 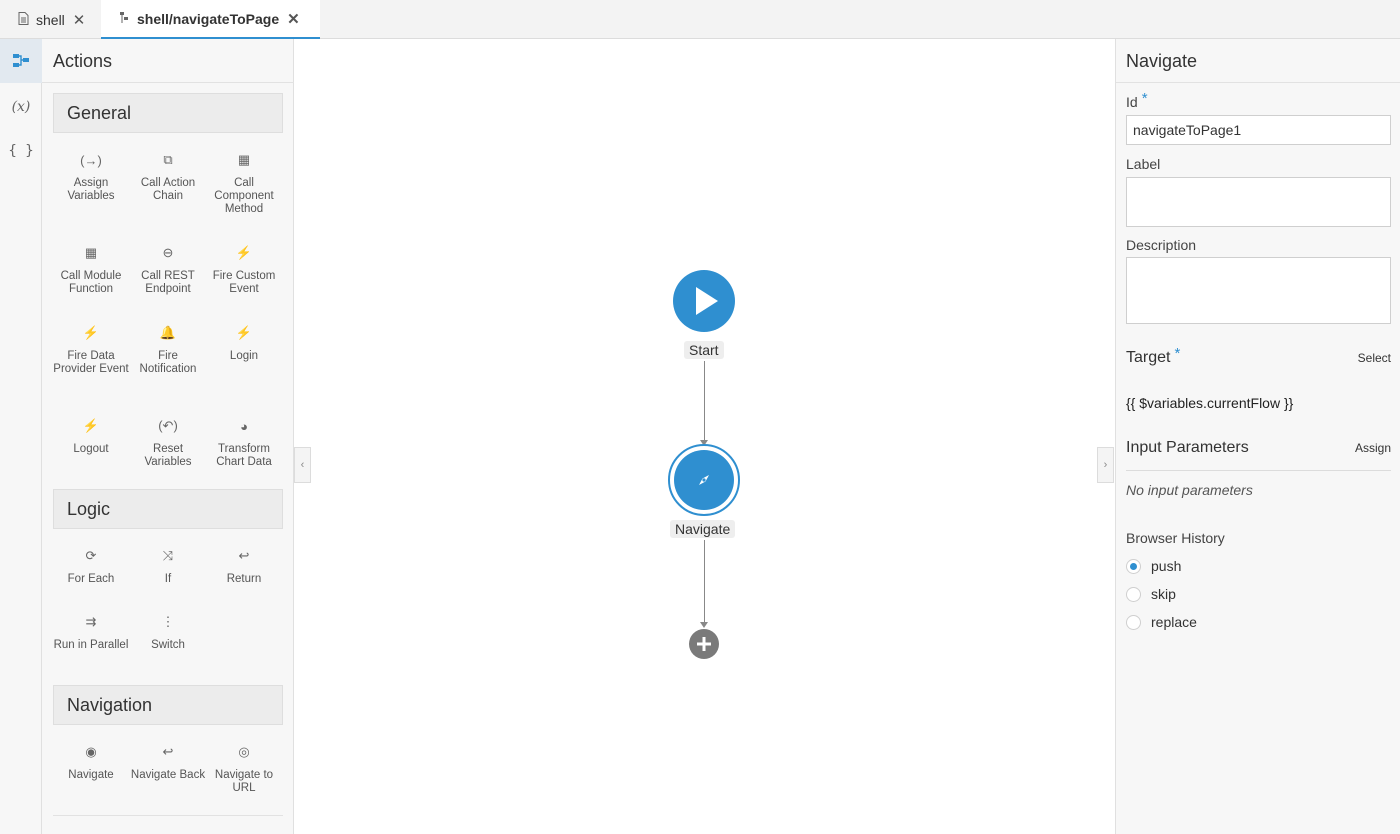 I want to click on palette-item-logout: ⚡ Logout, so click(x=91, y=435).